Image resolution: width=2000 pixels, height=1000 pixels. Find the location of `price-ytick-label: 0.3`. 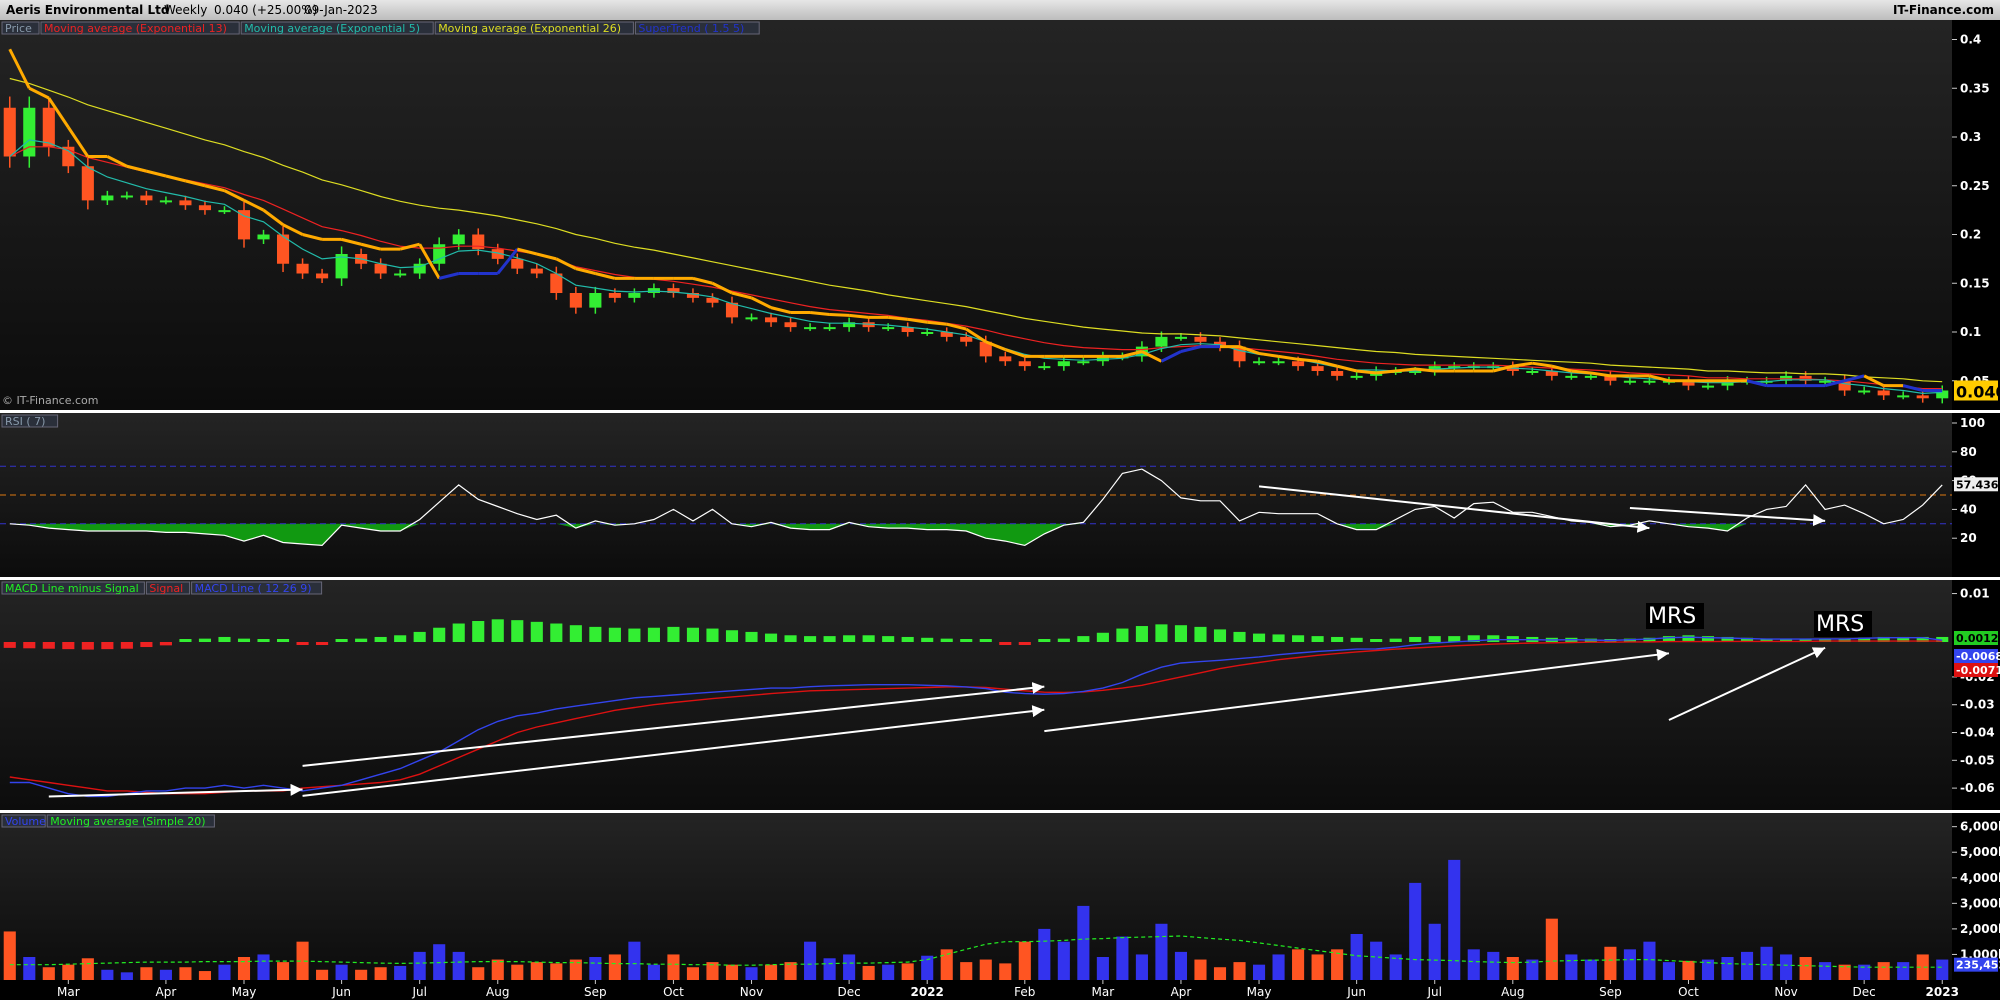

price-ytick-label: 0.3 is located at coordinates (1970, 137).